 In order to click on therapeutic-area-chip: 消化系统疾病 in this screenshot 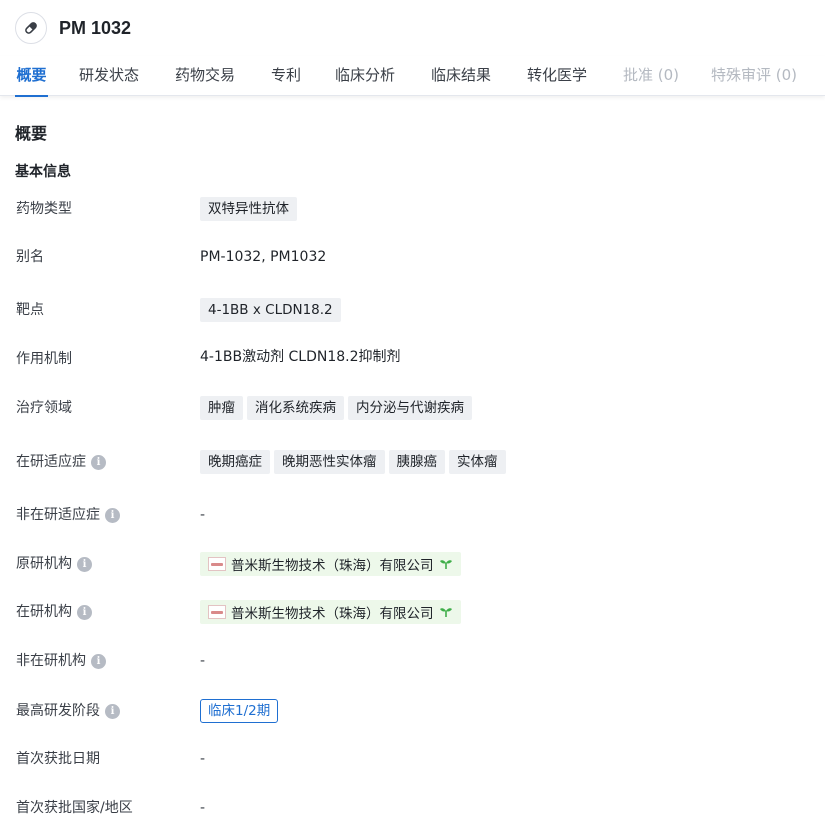, I will do `click(295, 408)`.